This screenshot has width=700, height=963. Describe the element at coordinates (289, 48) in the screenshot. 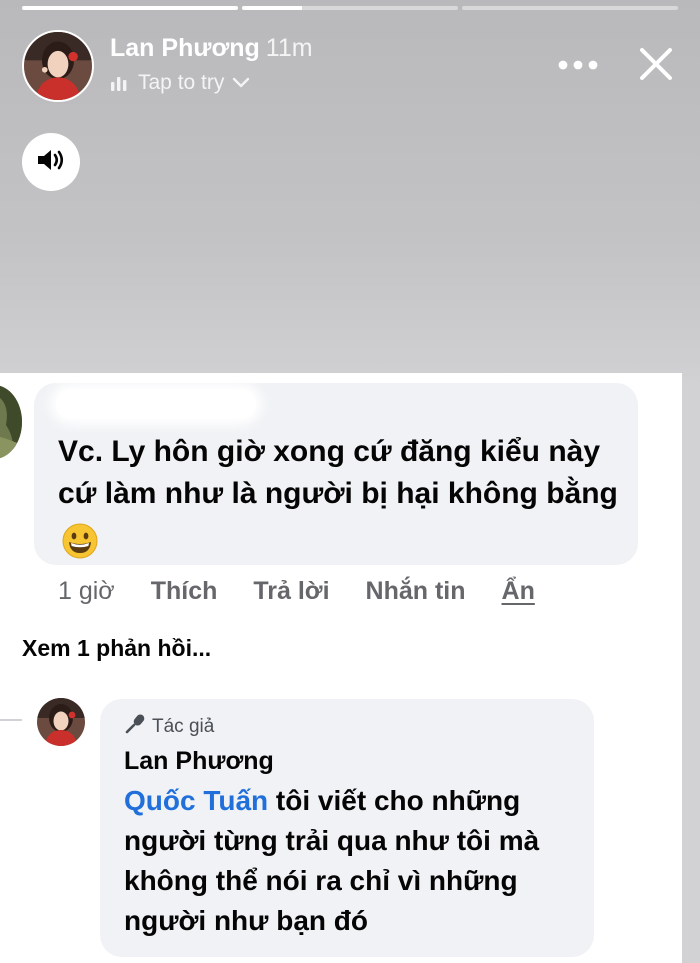

I see `story-time-ago: 11m` at that location.